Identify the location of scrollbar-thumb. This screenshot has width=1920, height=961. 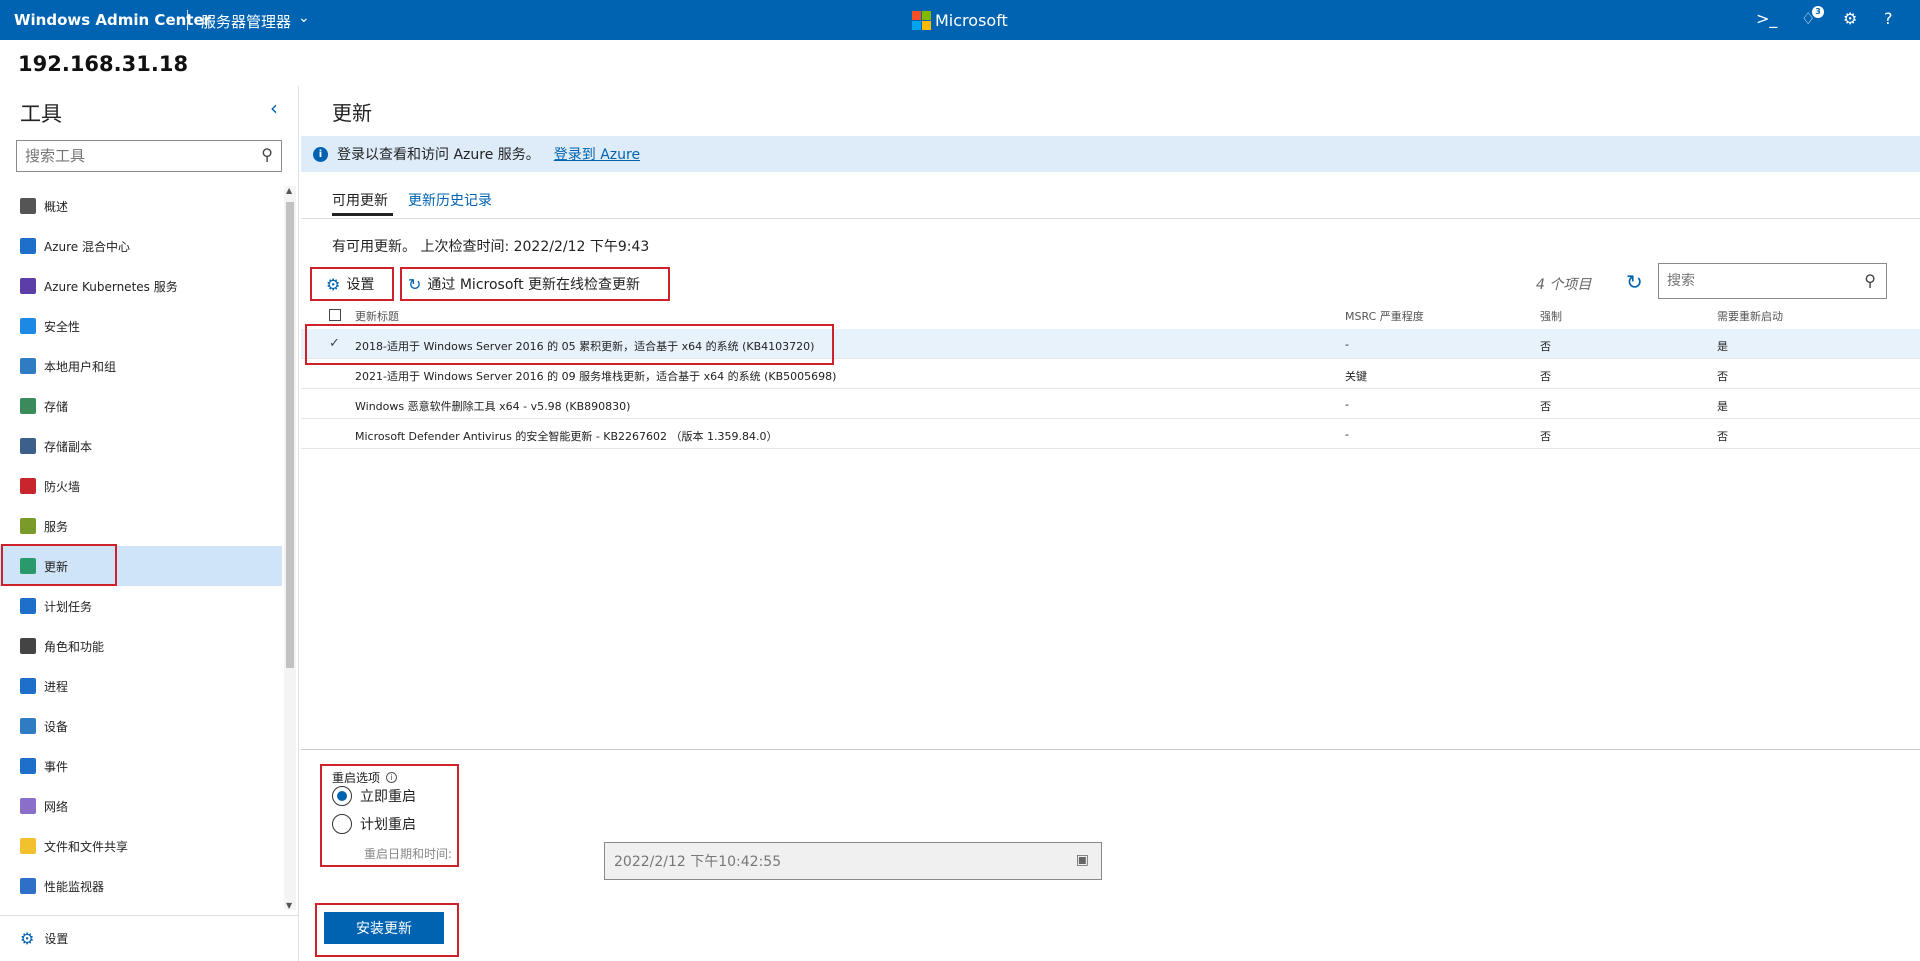
(290, 435).